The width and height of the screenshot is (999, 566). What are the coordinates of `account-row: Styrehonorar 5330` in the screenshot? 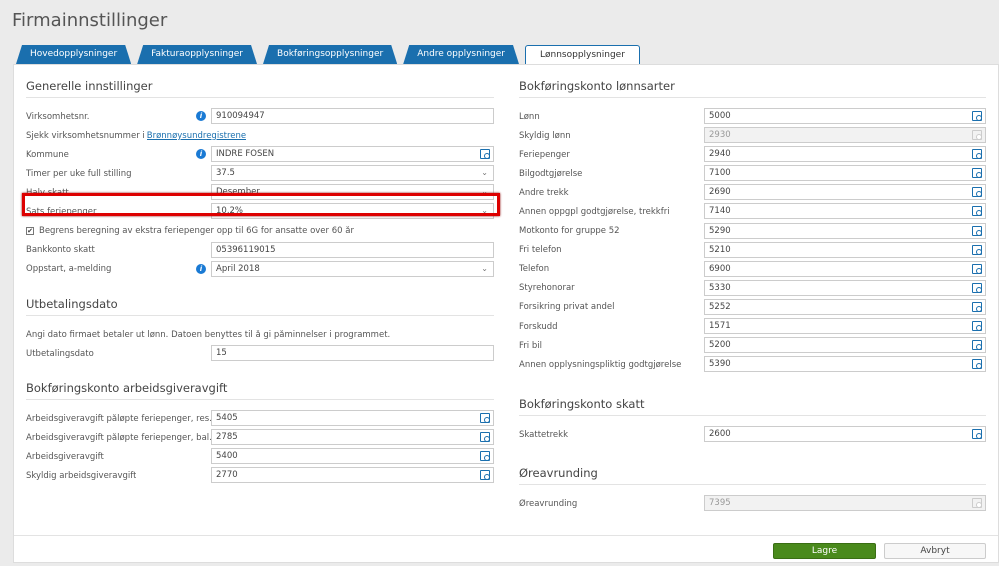 It's located at (752, 288).